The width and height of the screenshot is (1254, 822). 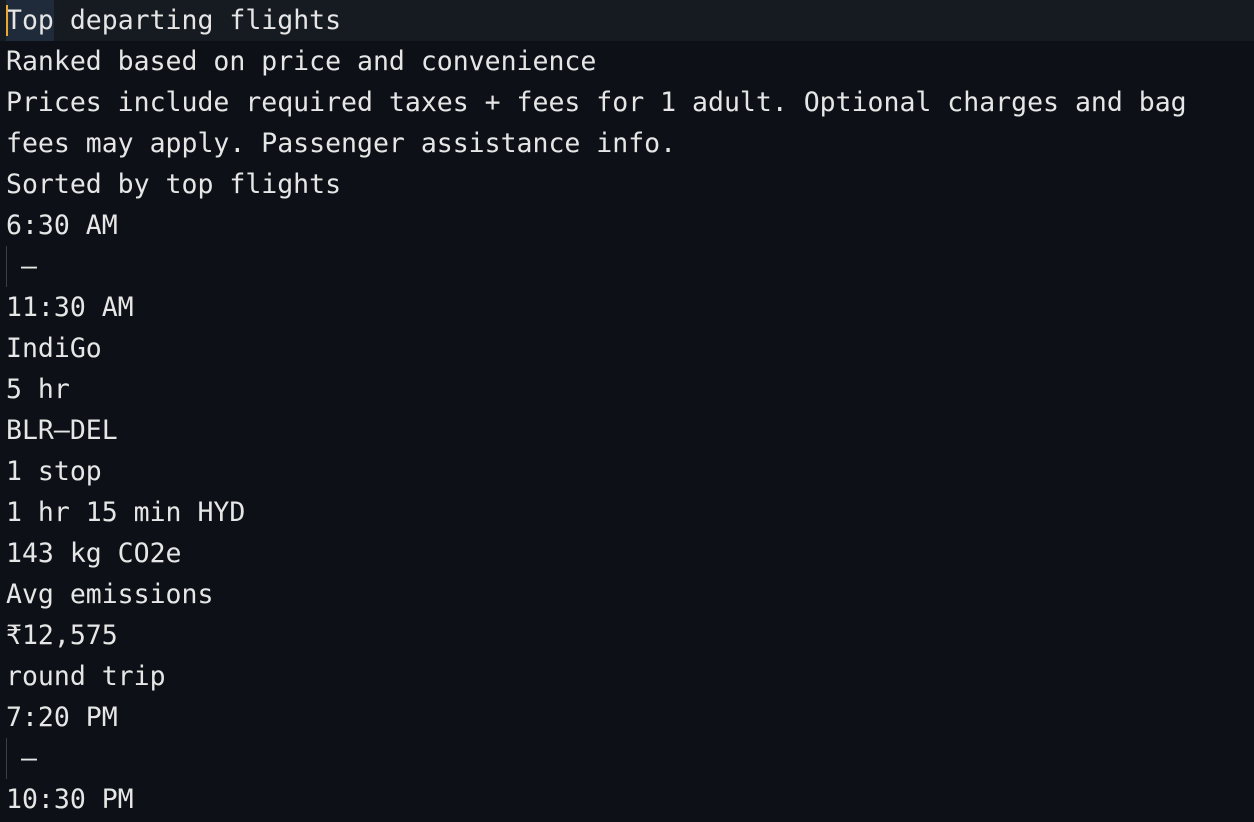 I want to click on editor-line: 143 kg CO2e, so click(x=627, y=553).